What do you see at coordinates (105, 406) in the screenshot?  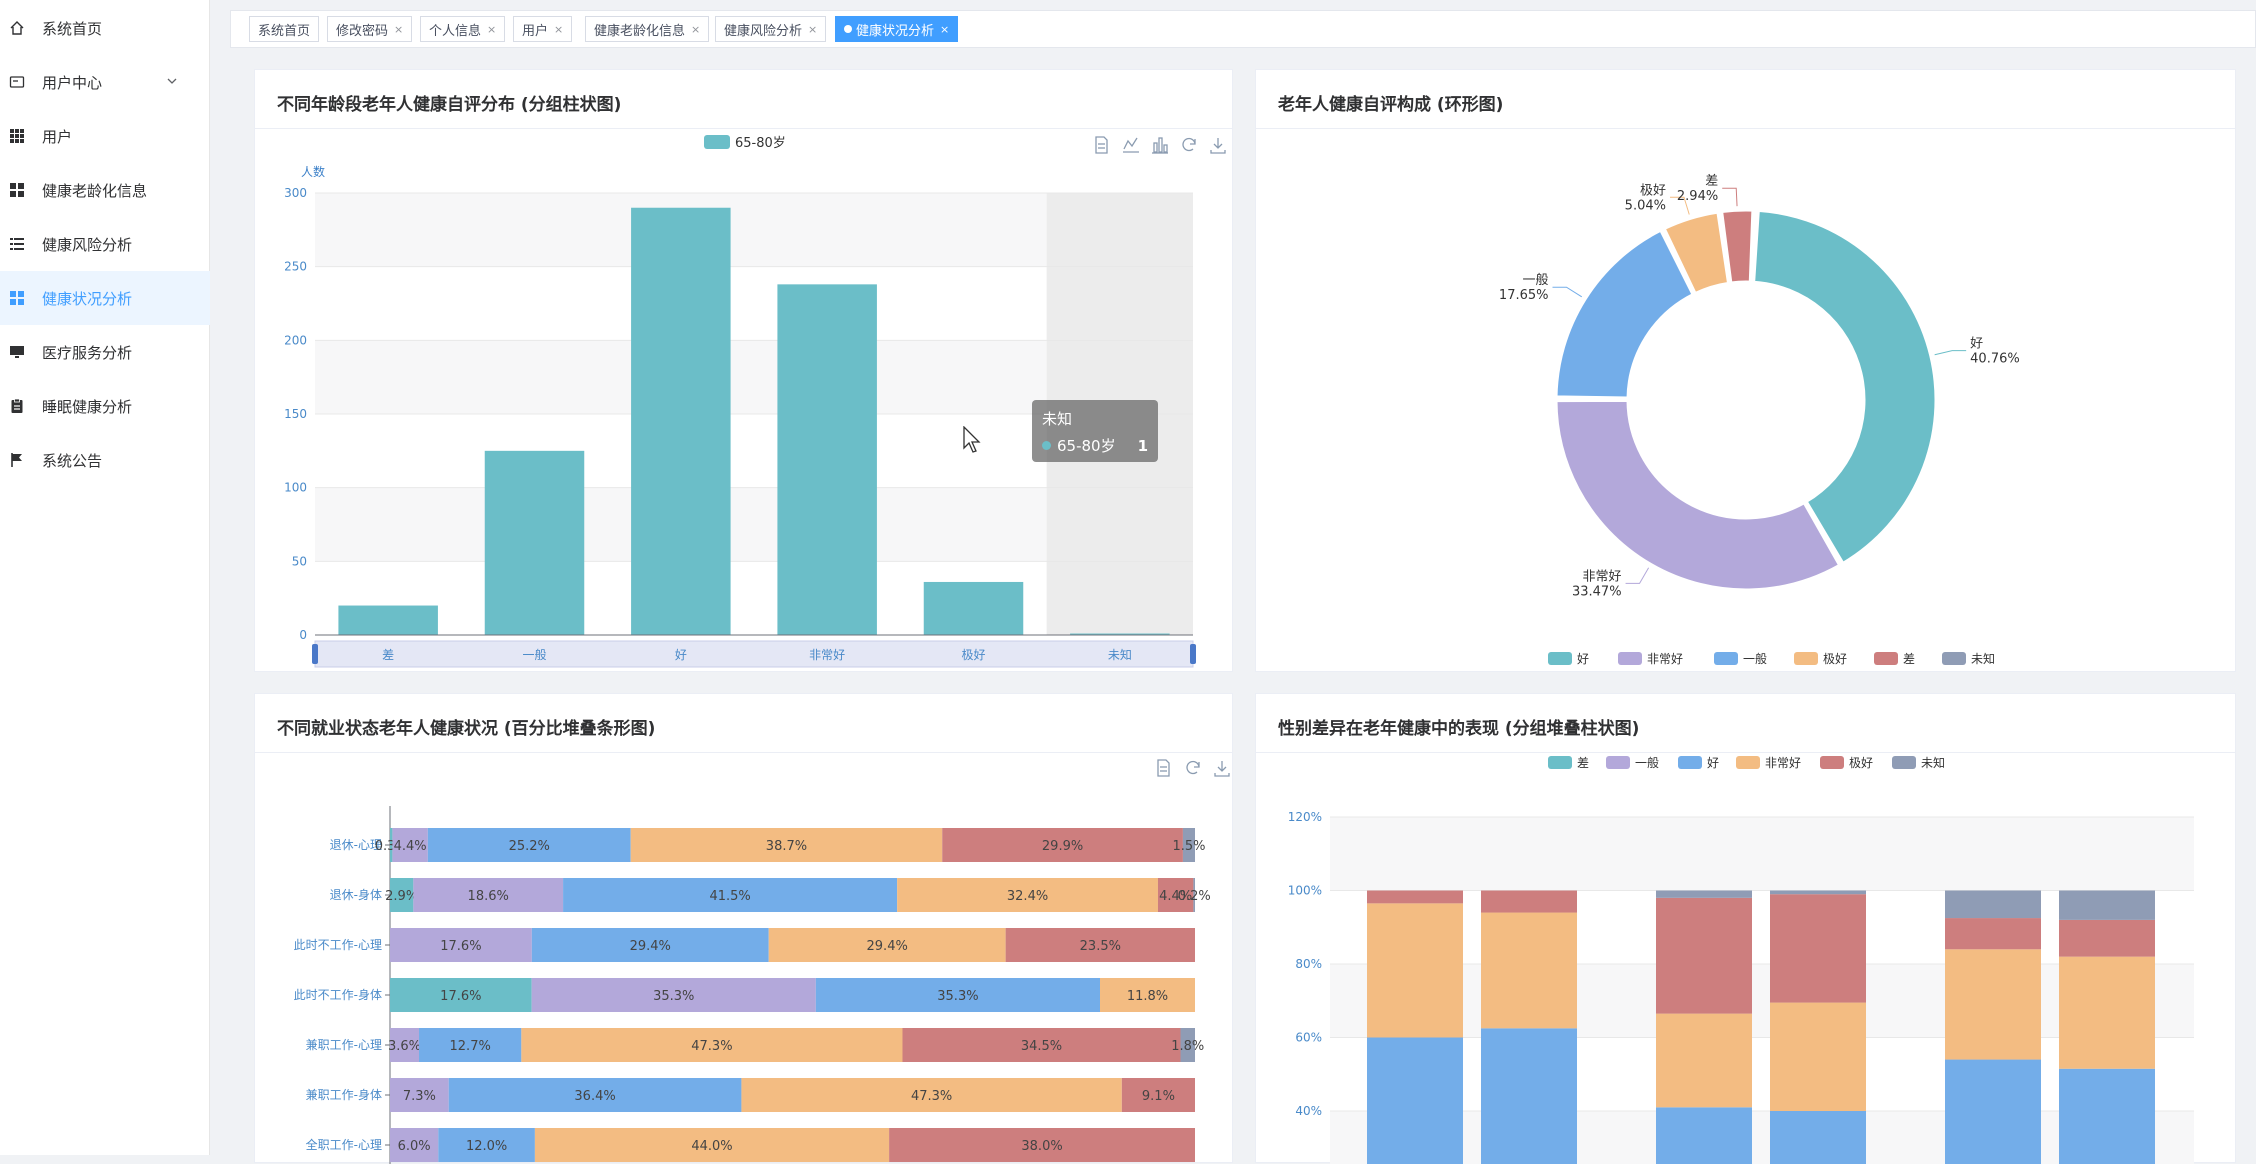 I see `sidebar-item-7: 睡眠健康分析` at bounding box center [105, 406].